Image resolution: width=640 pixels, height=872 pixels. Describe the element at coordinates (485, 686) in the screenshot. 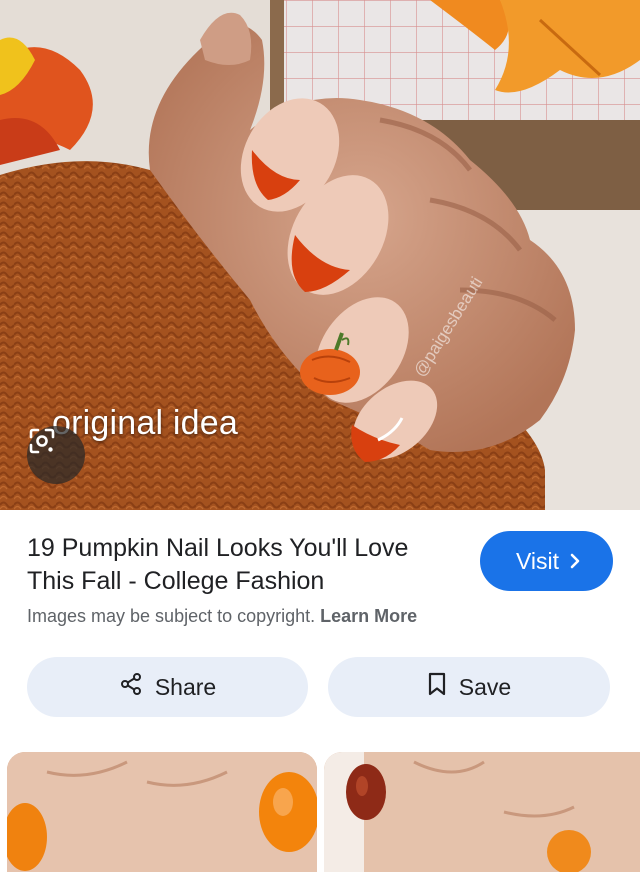

I see `save-label: Save` at that location.